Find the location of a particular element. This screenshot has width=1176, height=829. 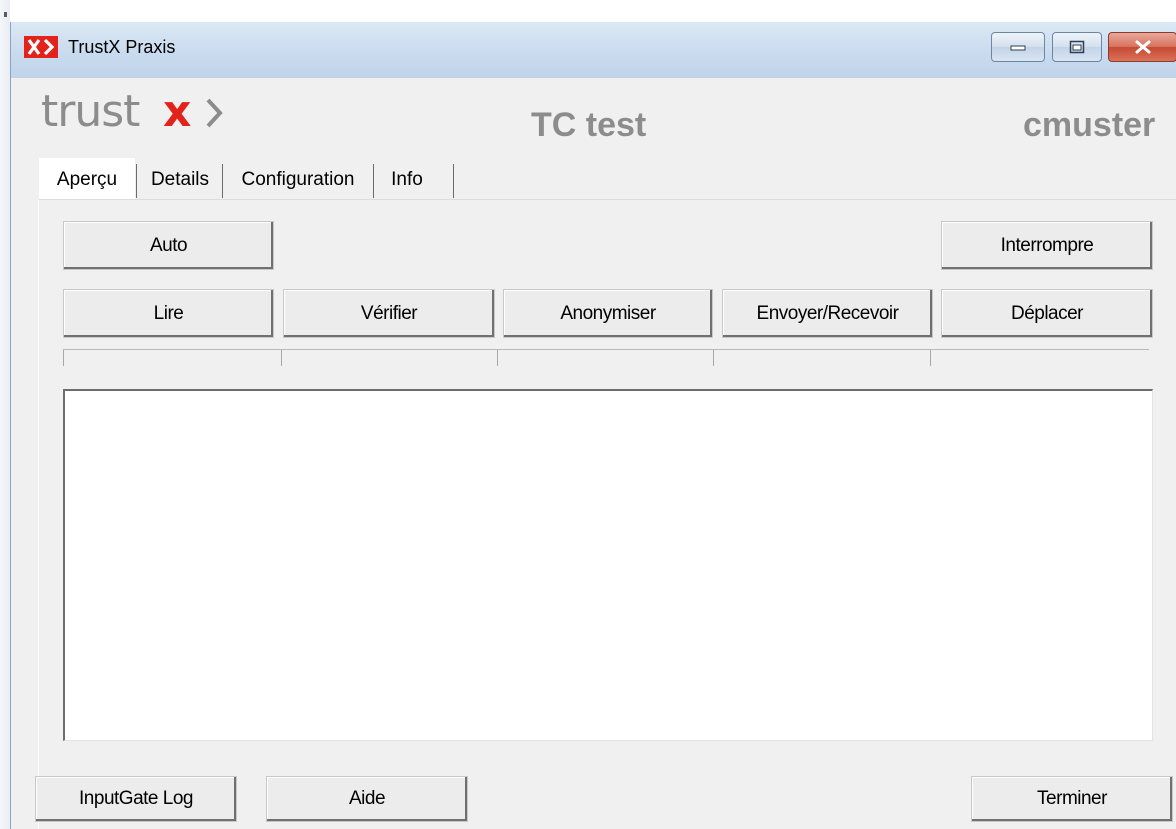

minimize-button is located at coordinates (1018, 47).